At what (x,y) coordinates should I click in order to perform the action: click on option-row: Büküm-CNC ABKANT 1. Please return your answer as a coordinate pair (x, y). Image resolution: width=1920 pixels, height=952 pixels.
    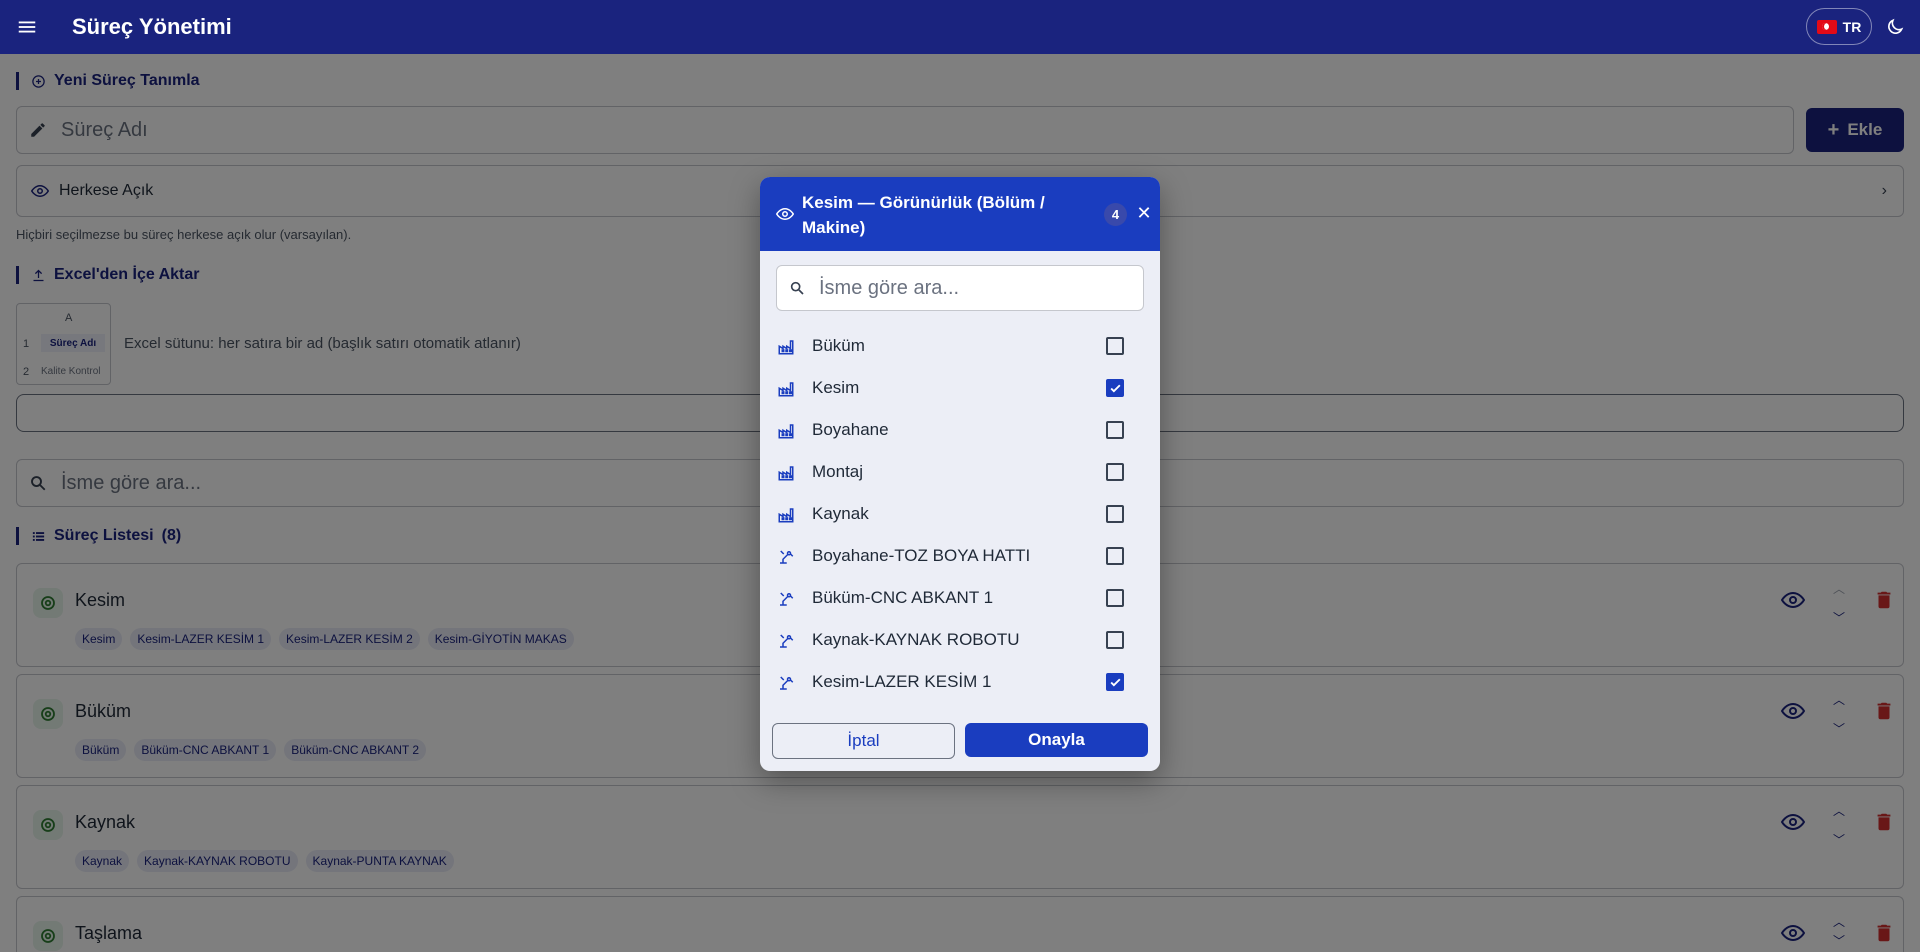
    Looking at the image, I should click on (960, 598).